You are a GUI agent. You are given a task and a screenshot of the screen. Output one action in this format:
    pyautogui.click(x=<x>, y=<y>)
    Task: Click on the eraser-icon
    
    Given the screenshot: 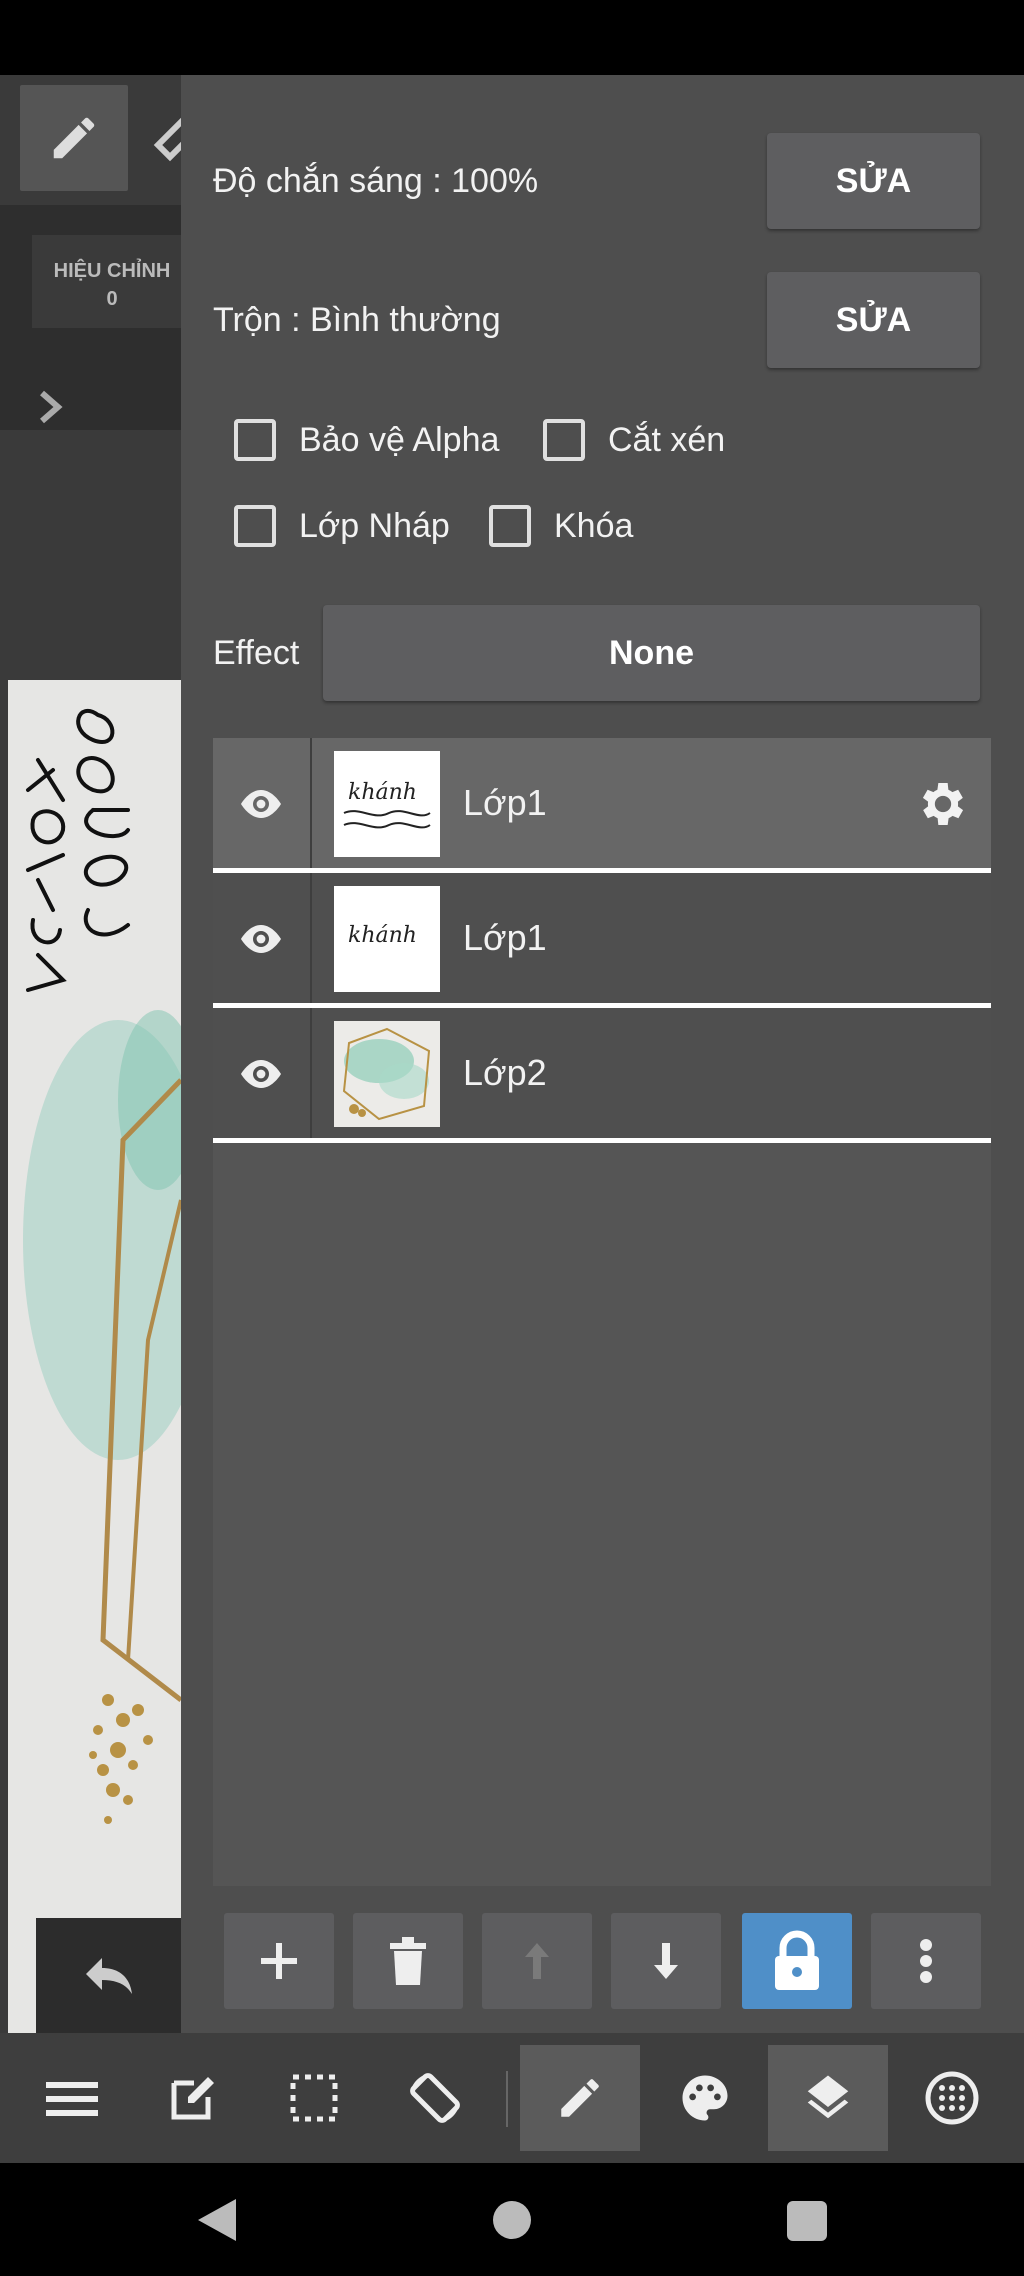 What is the action you would take?
    pyautogui.click(x=165, y=135)
    